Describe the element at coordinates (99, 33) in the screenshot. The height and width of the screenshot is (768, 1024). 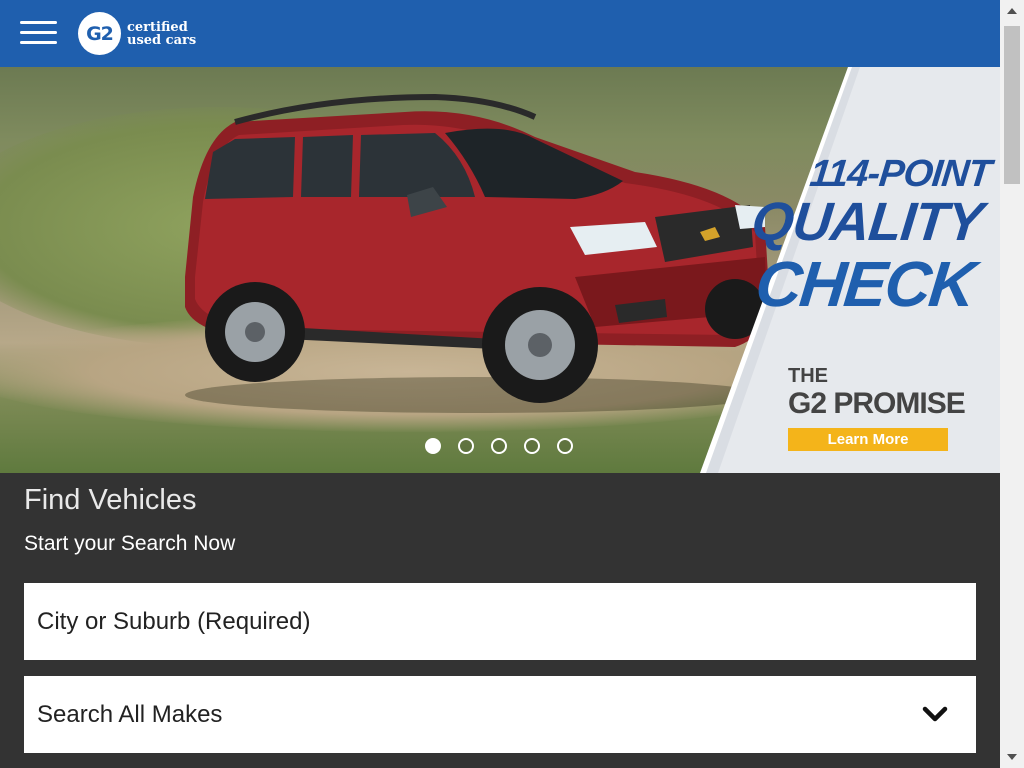
I see `logo-mark: G2` at that location.